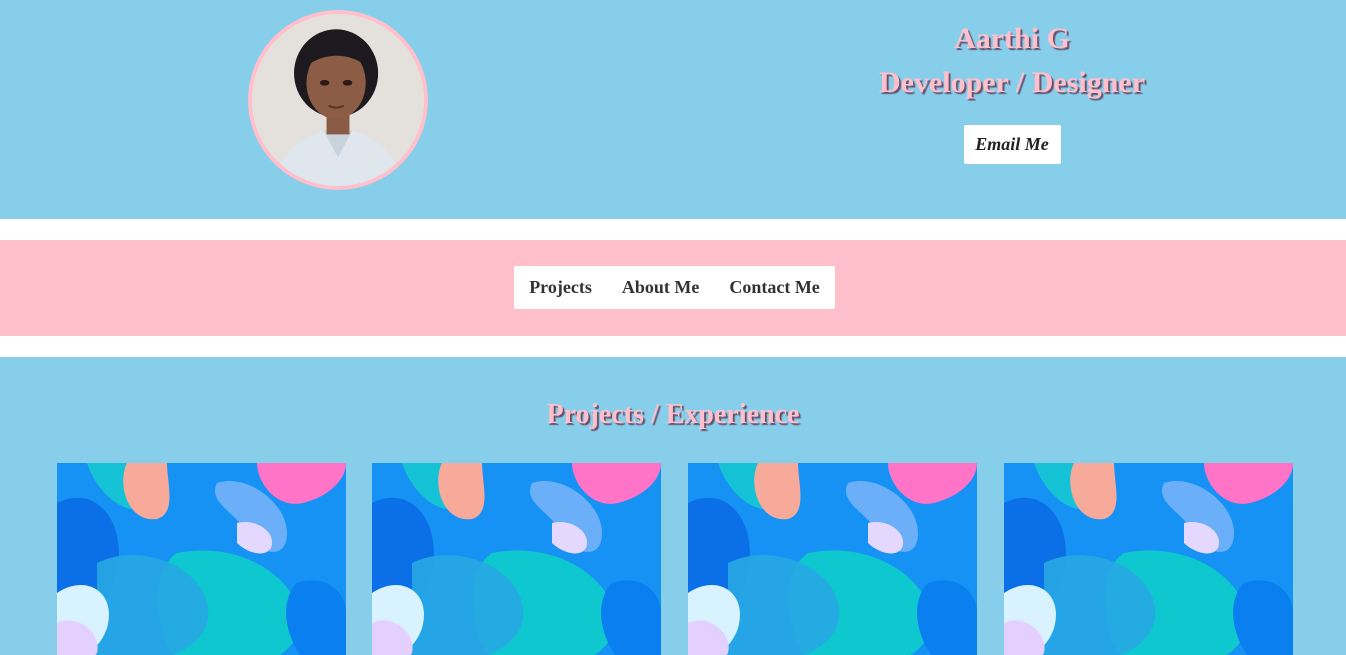  What do you see at coordinates (774, 287) in the screenshot?
I see `nav-contact-link: Contact Me` at bounding box center [774, 287].